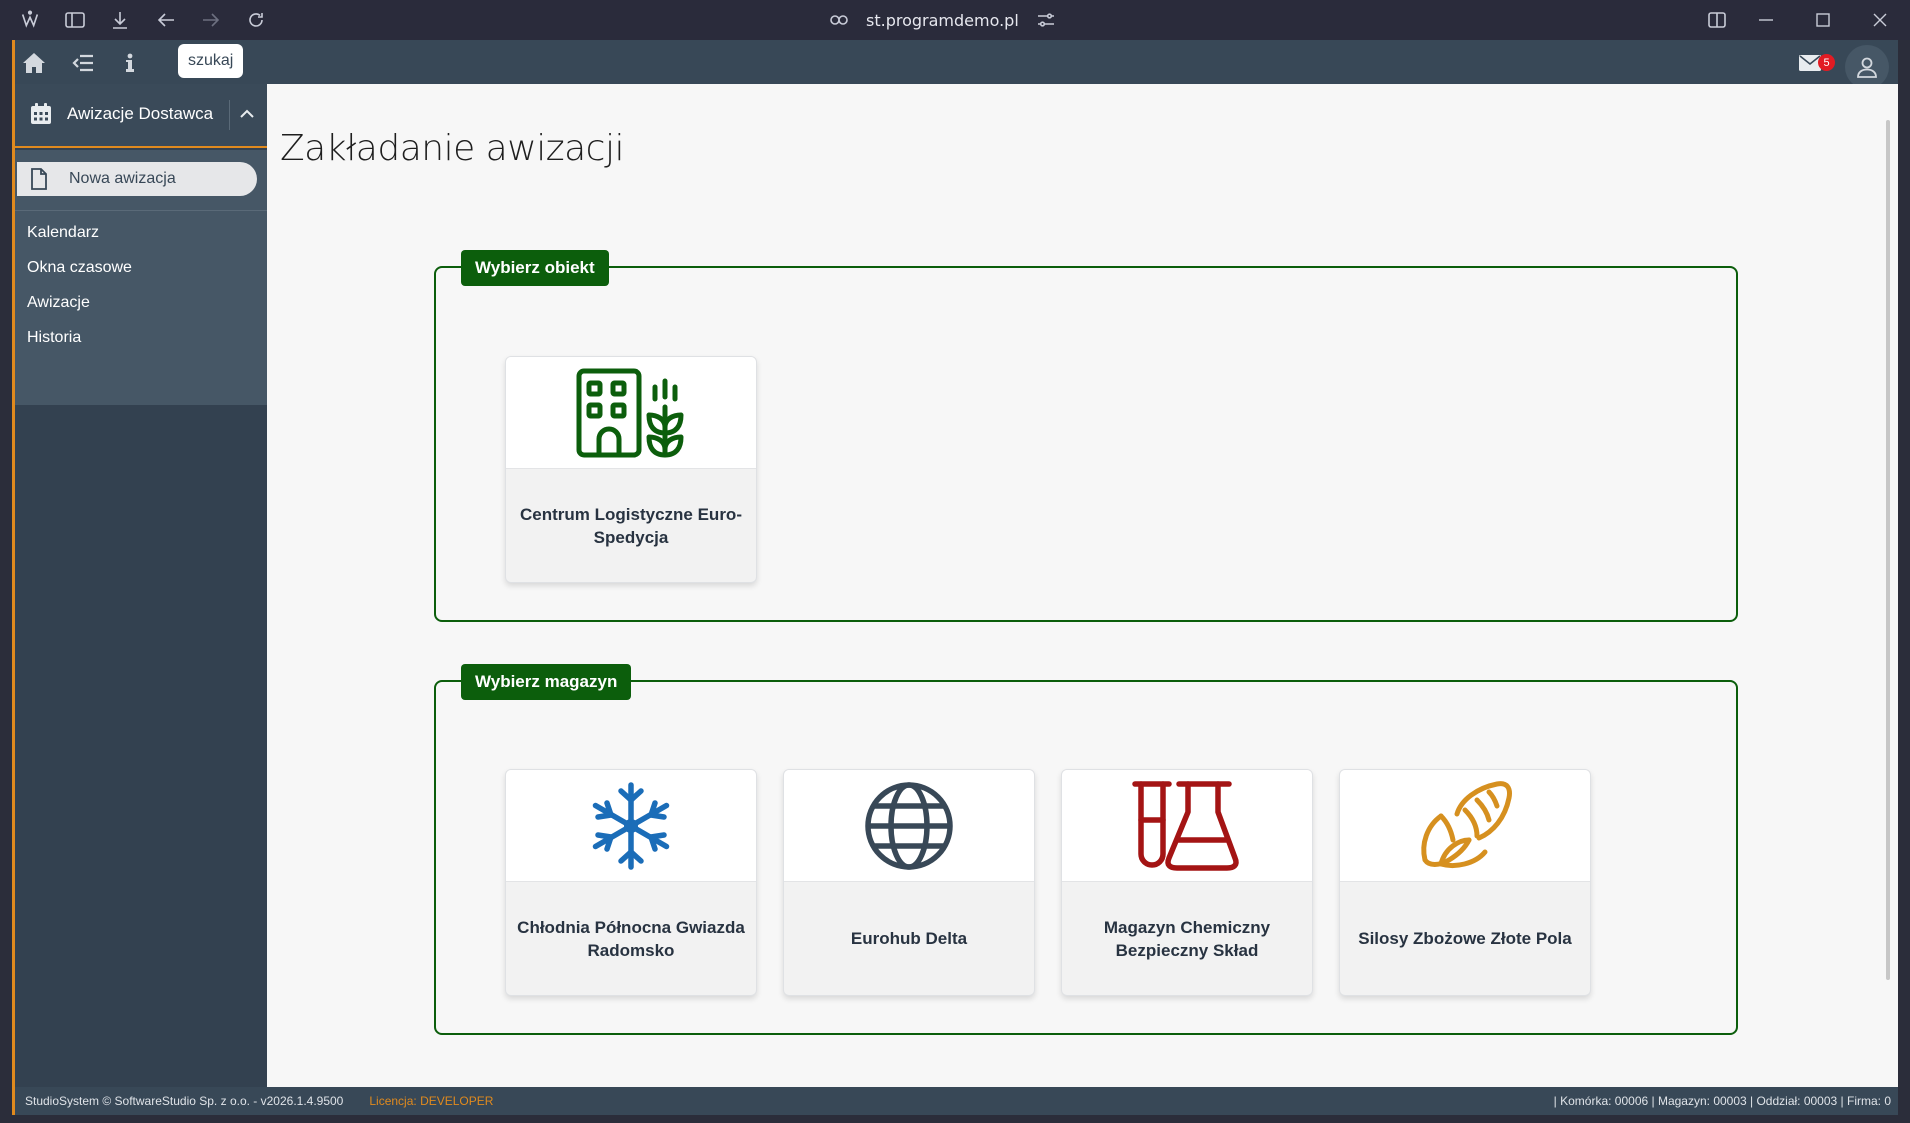 The height and width of the screenshot is (1123, 1910). I want to click on warehouse-card: Eurohub Delta, so click(909, 882).